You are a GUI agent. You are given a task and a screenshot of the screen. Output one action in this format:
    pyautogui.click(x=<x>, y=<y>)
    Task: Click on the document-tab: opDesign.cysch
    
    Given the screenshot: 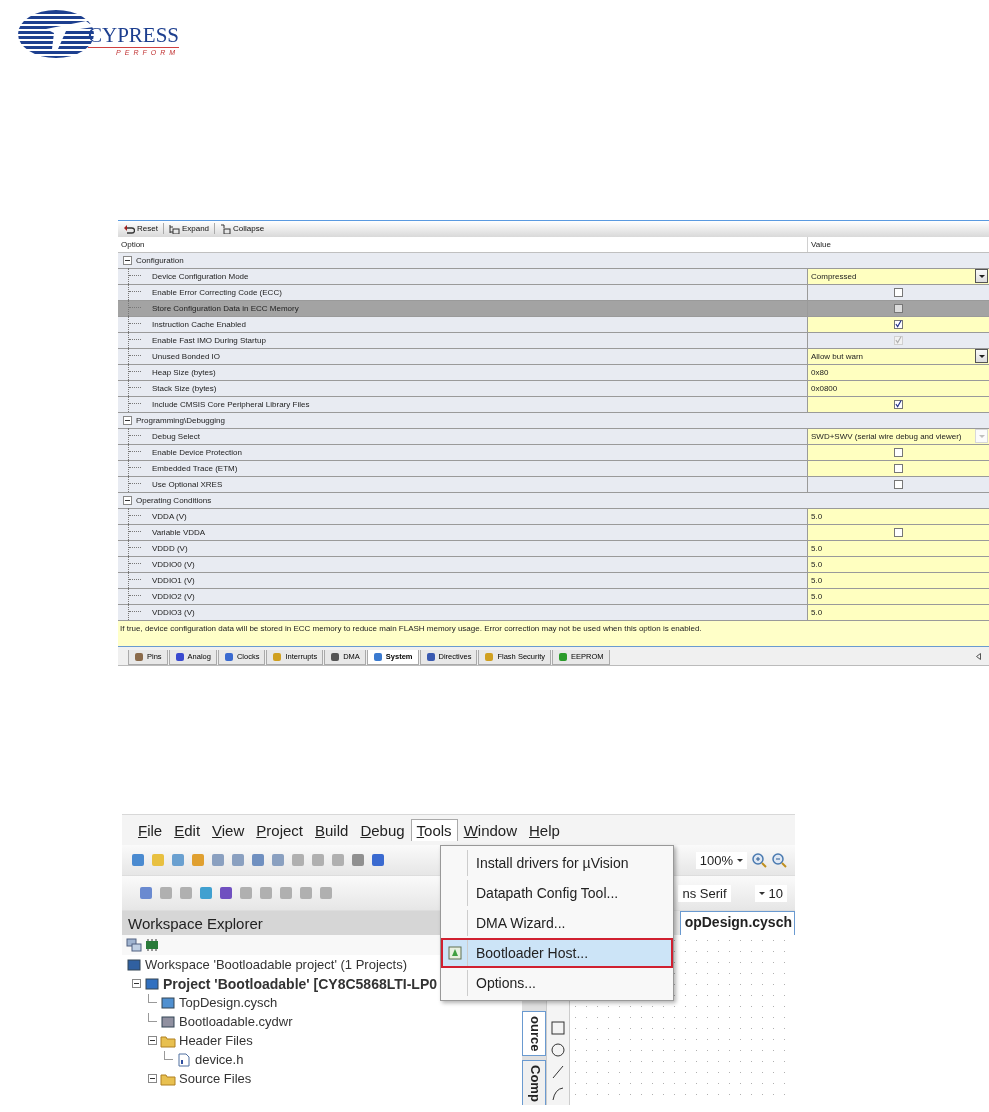 What is the action you would take?
    pyautogui.click(x=737, y=923)
    